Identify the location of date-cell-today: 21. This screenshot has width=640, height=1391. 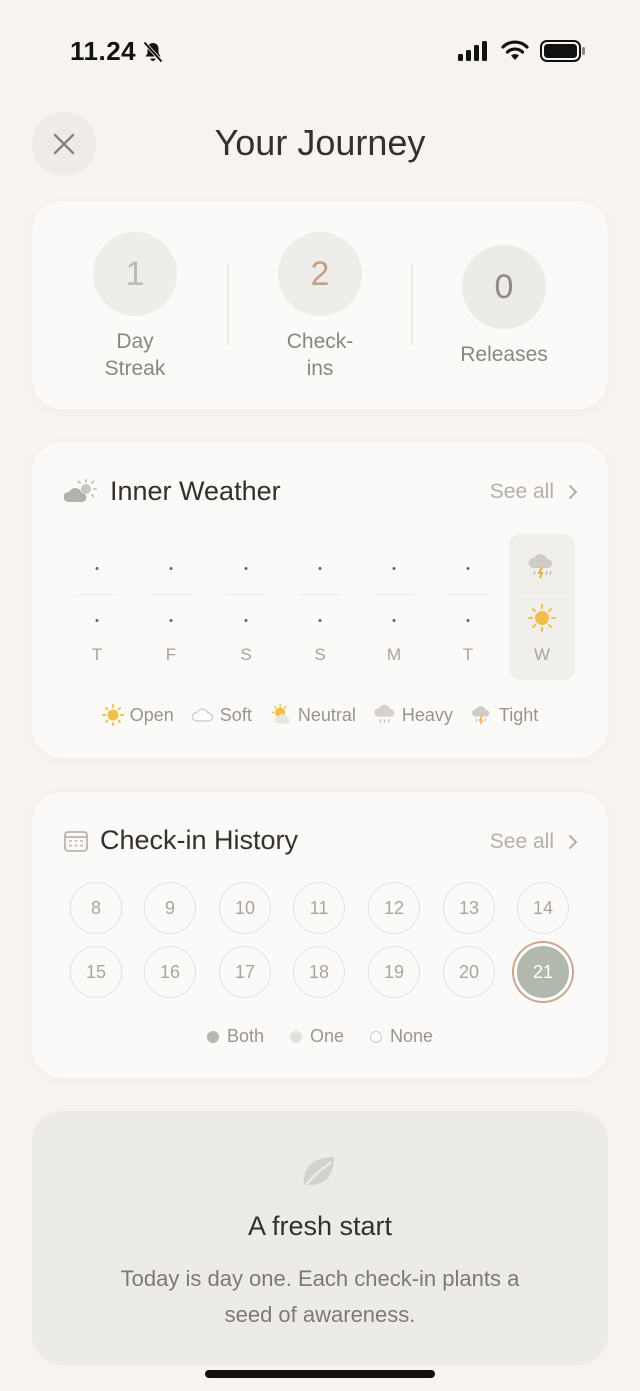
(543, 972).